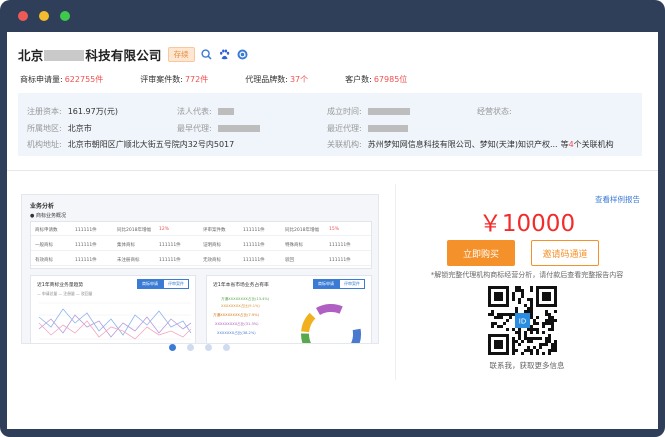 The image size is (665, 437). Describe the element at coordinates (90, 55) in the screenshot. I see `company-name: 北京 科技有限公司` at that location.